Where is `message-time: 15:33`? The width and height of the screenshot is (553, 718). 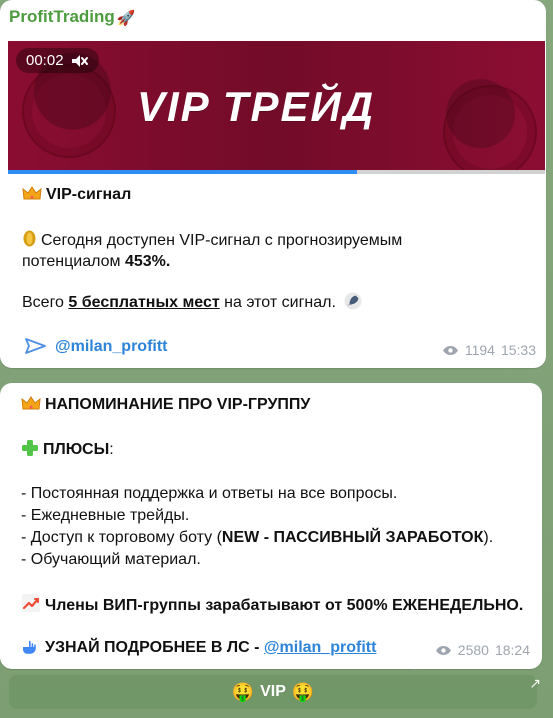
message-time: 15:33 is located at coordinates (518, 350).